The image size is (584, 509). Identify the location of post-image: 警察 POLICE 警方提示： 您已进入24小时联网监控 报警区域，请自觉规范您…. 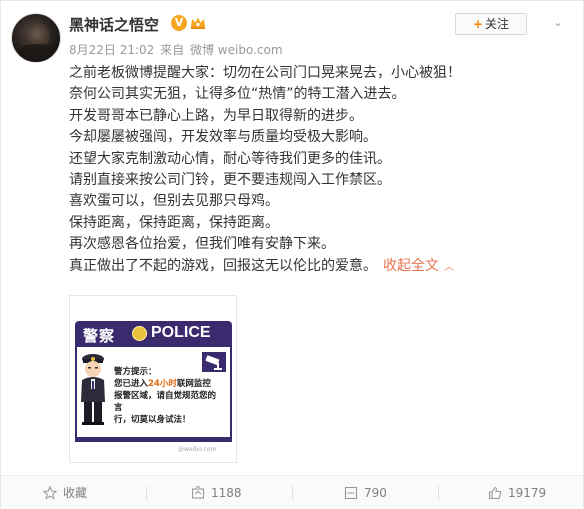
(153, 379).